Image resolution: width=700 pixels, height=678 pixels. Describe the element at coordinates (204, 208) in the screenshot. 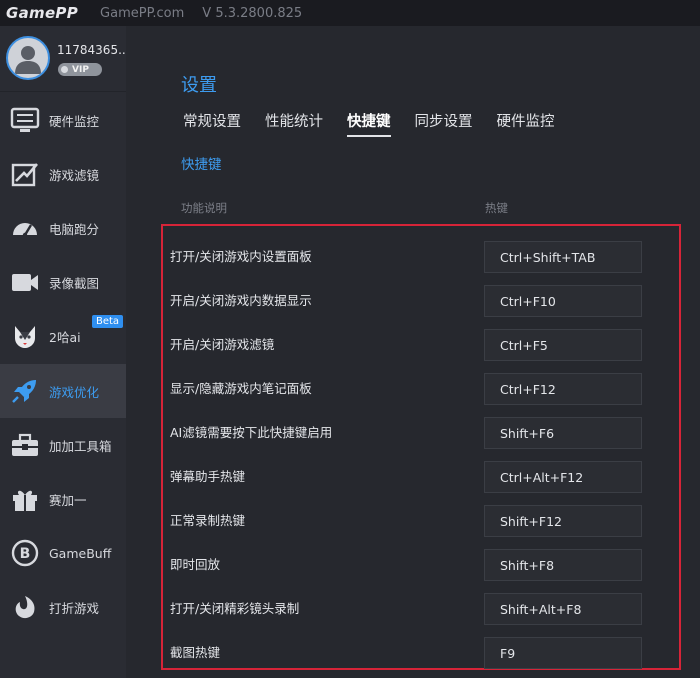

I see `column-header-description: 功能说明` at that location.